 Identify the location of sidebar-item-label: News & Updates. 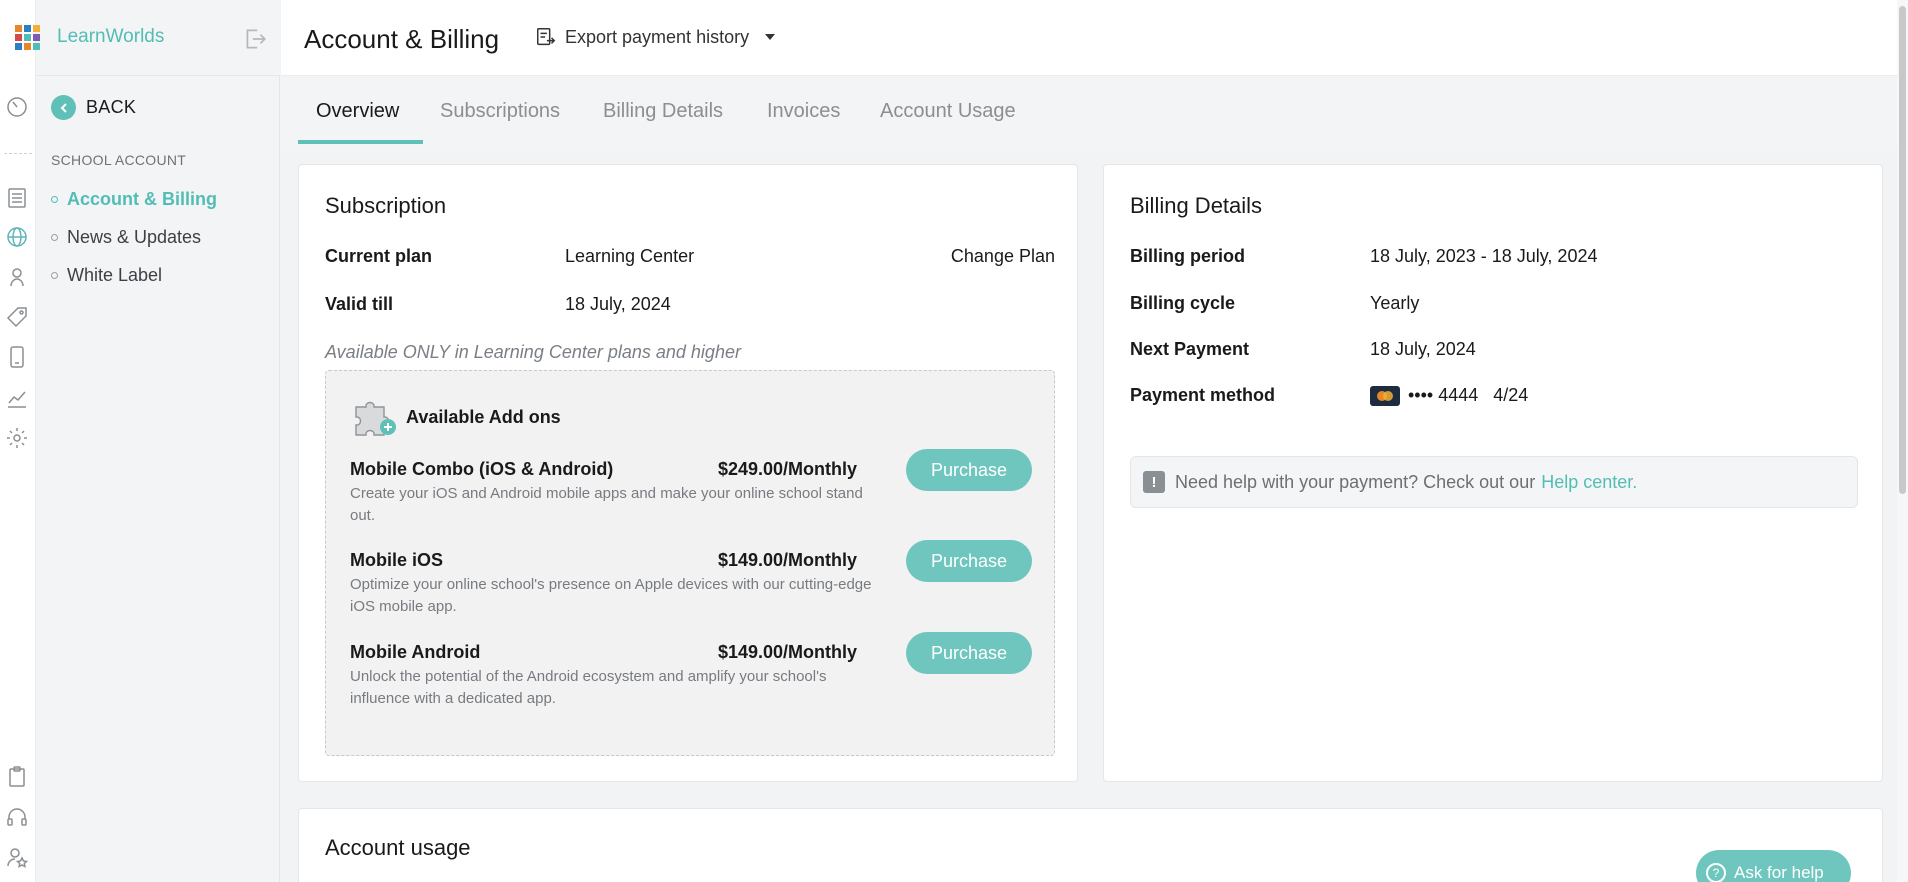
(134, 236).